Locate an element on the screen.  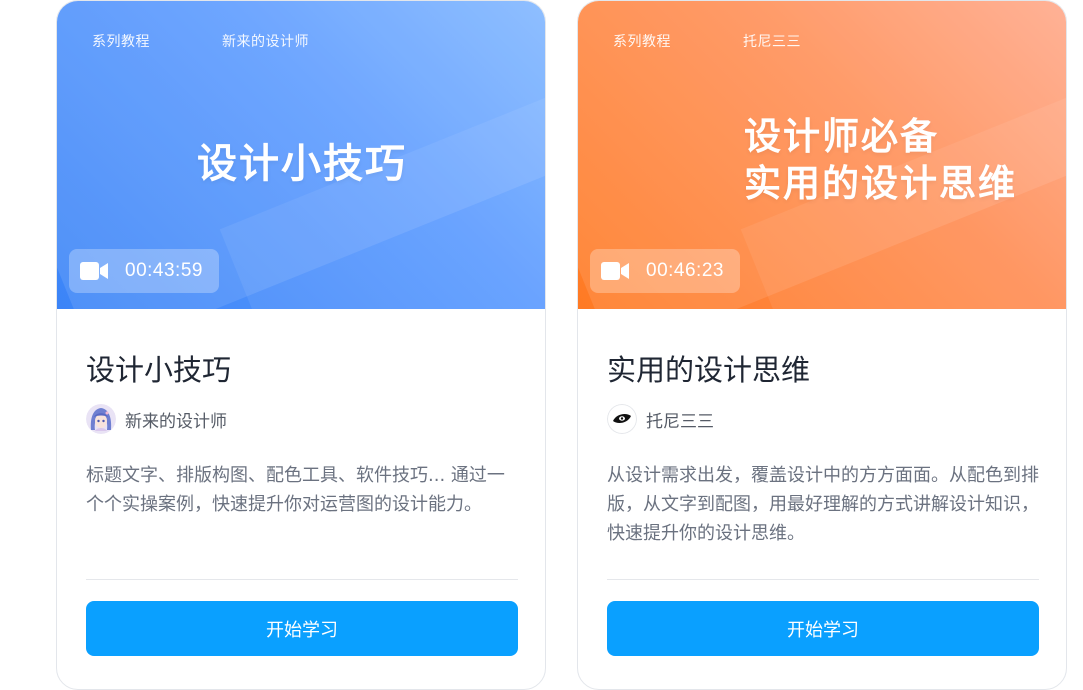
author-name: 托尼三三 is located at coordinates (680, 419).